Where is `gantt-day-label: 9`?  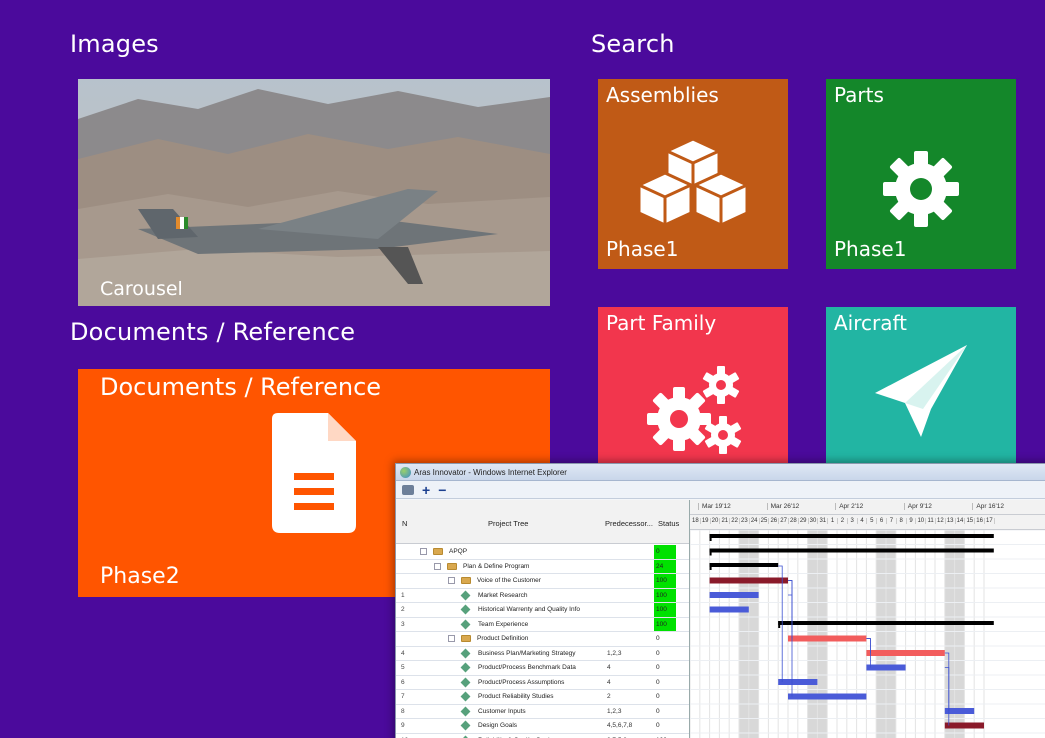 gantt-day-label: 9 is located at coordinates (912, 521).